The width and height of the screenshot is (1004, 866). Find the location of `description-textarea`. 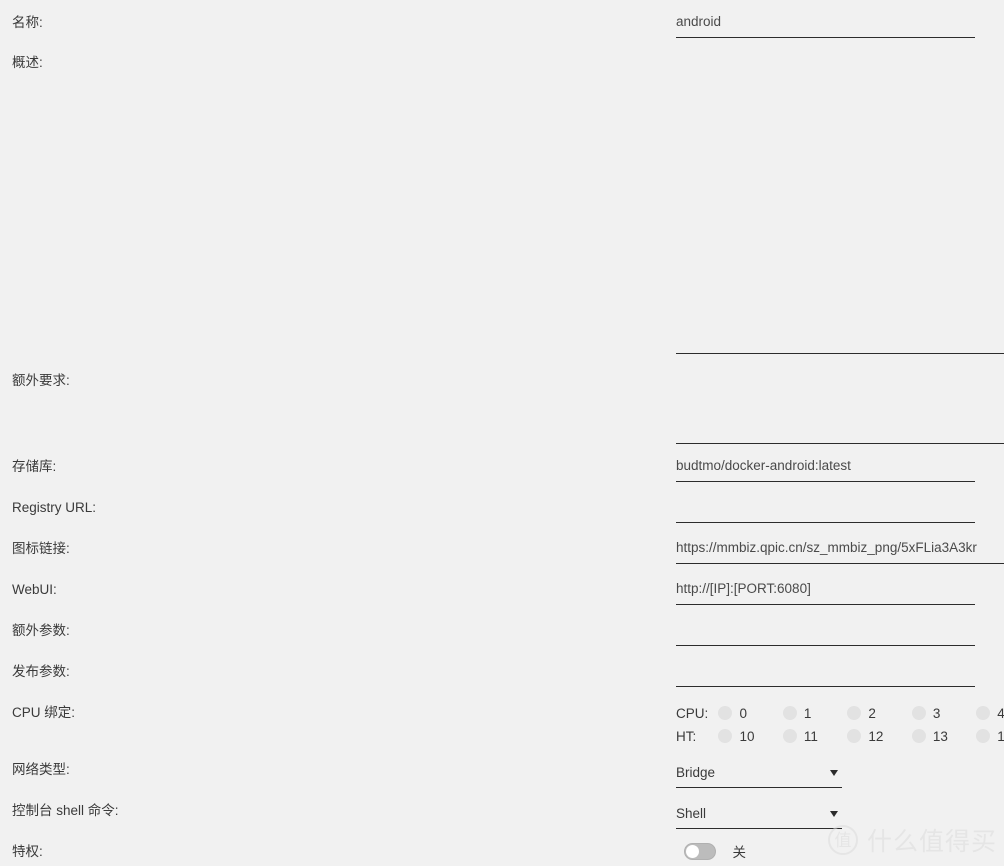

description-textarea is located at coordinates (840, 201).